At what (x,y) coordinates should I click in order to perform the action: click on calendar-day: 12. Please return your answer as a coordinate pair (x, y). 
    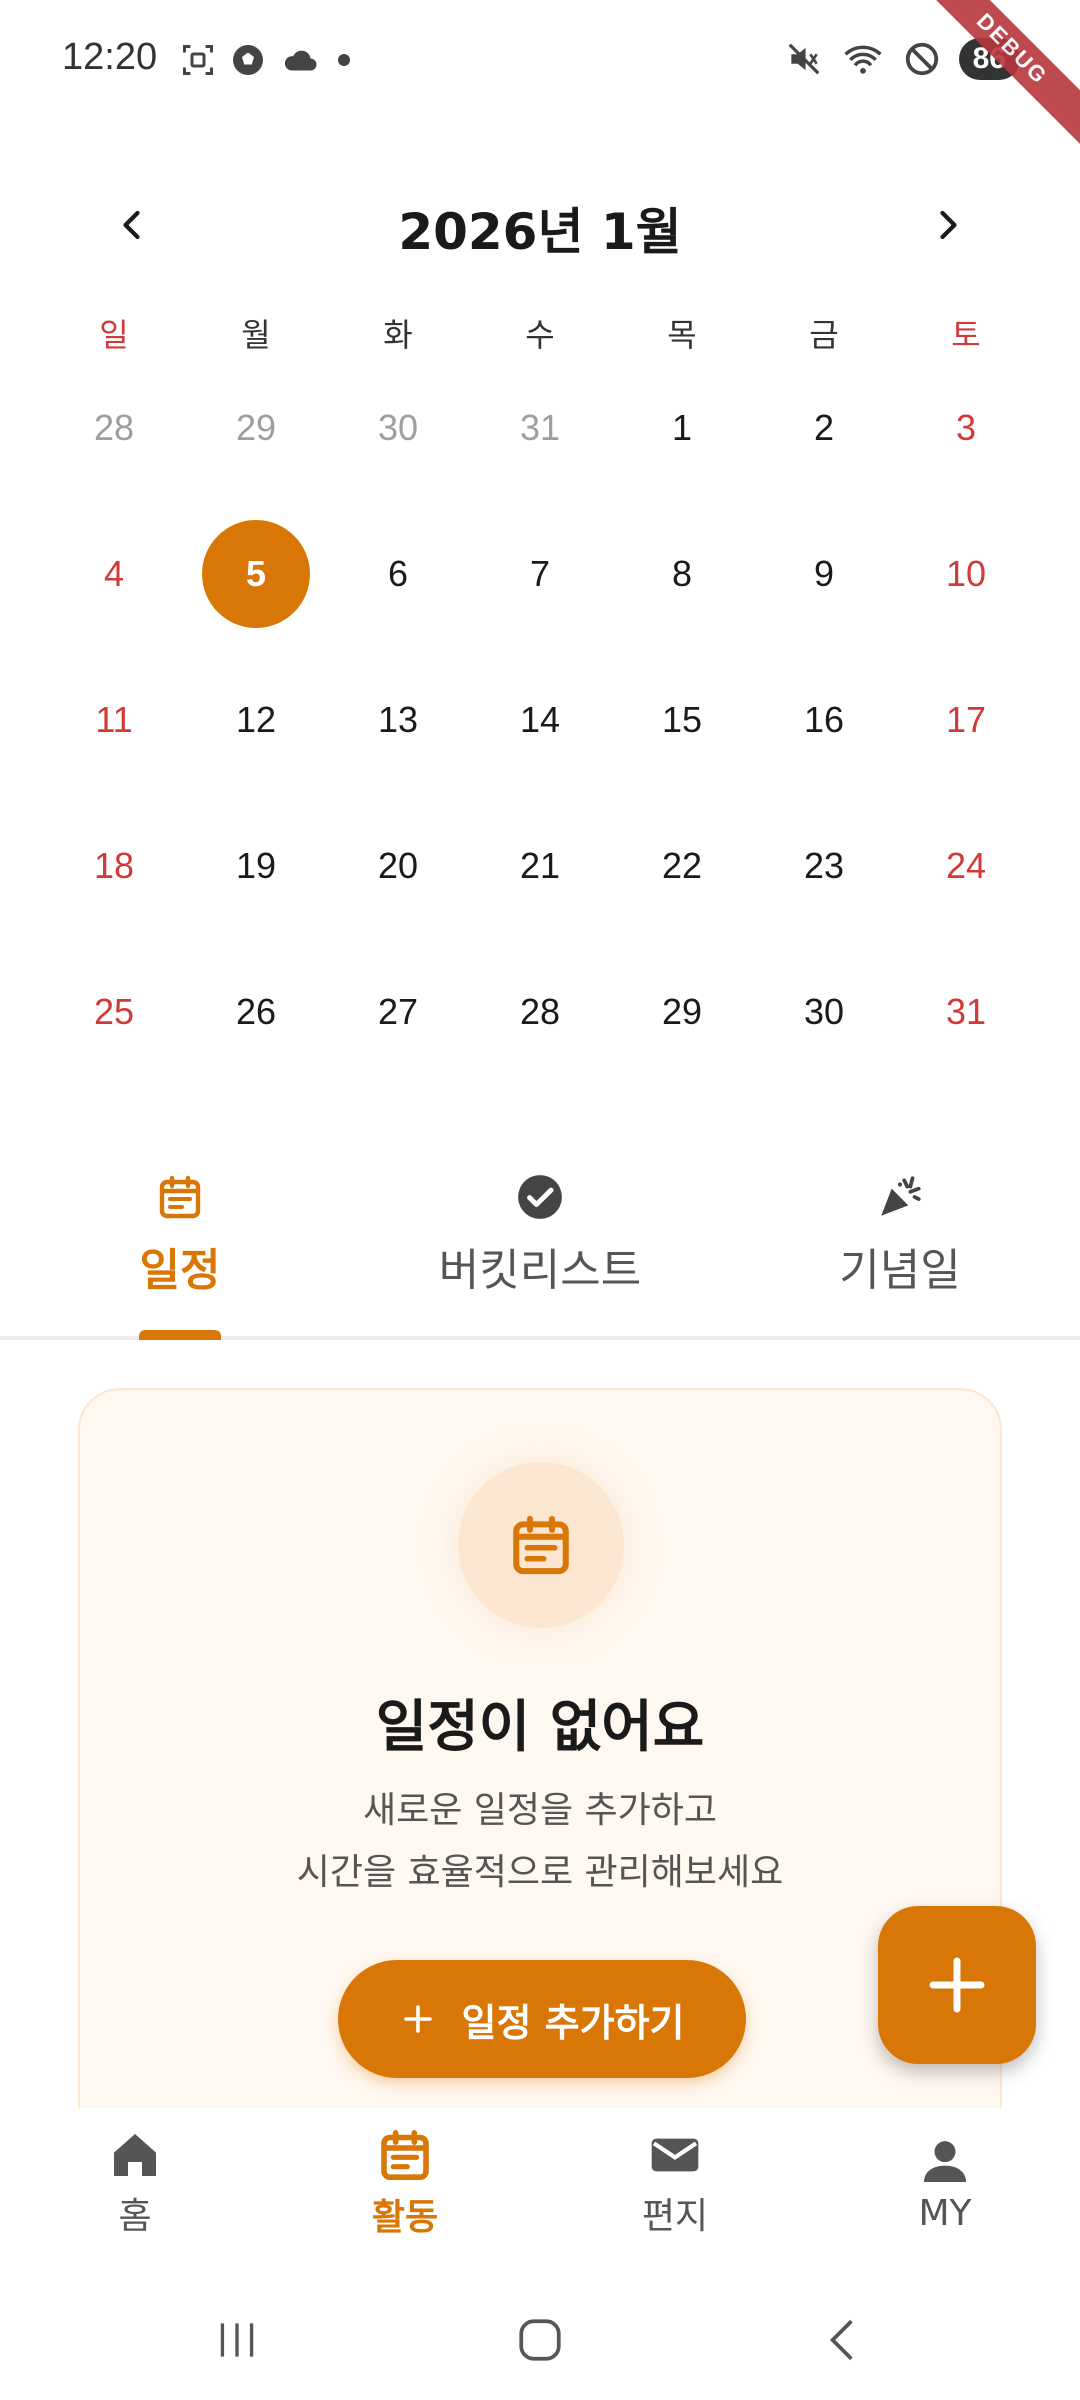
    Looking at the image, I should click on (256, 720).